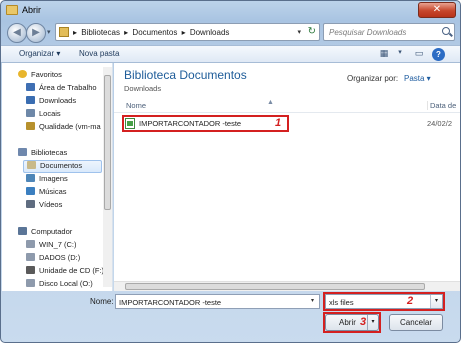 This screenshot has height=343, width=461. Describe the element at coordinates (230, 11) in the screenshot. I see `title-bar: Abrir ✕` at that location.